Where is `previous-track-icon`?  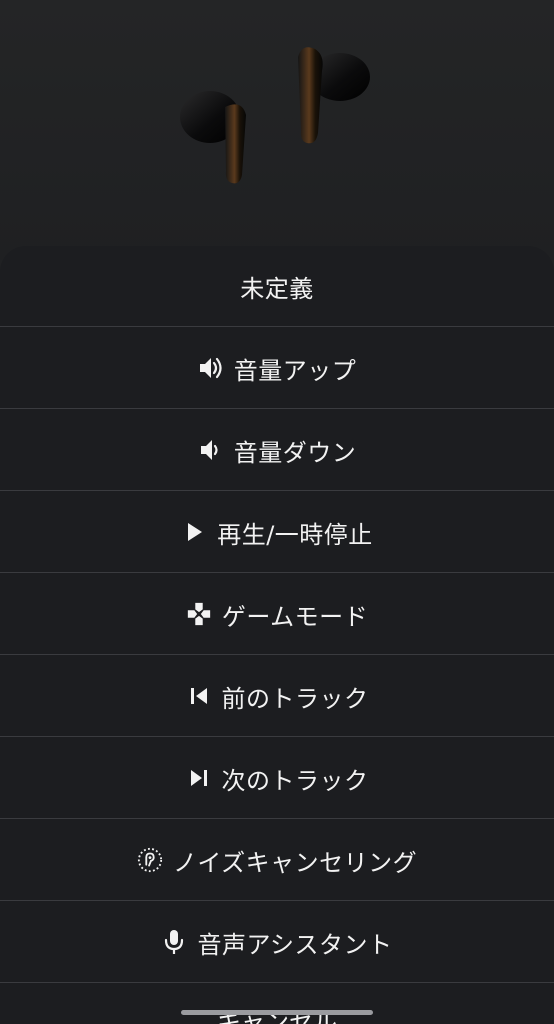 previous-track-icon is located at coordinates (199, 696).